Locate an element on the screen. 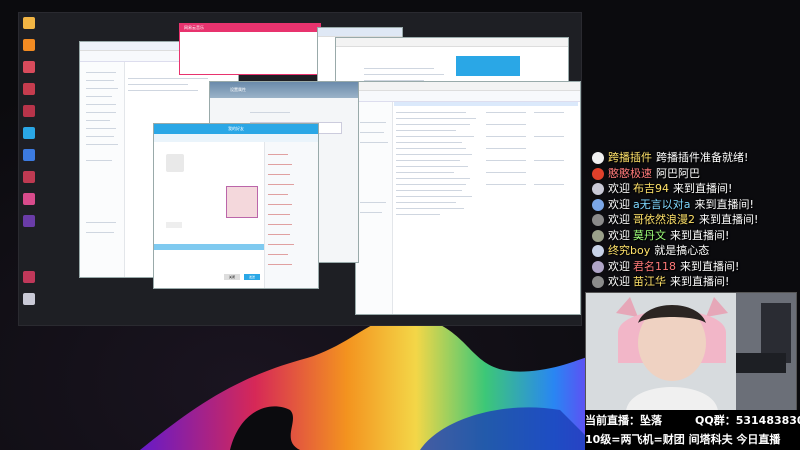 This screenshot has width=800, height=450. qq-chat-window: 我的好友 关闭 发送 is located at coordinates (236, 206).